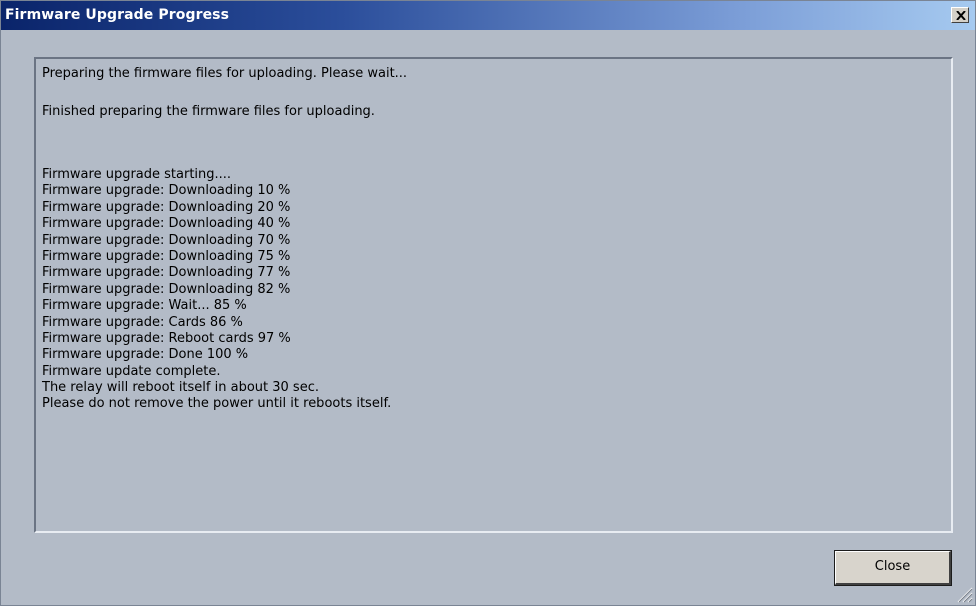 The width and height of the screenshot is (976, 606). I want to click on close-icon, so click(960, 15).